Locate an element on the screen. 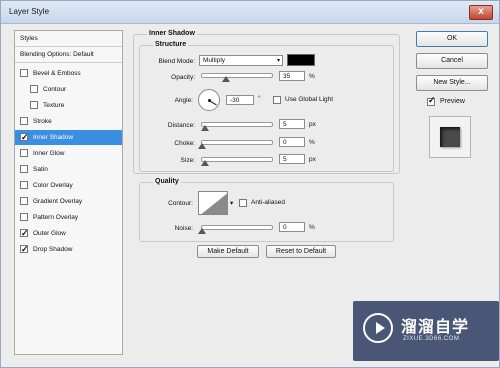  style-item-stroke: Stroke is located at coordinates (68, 121).